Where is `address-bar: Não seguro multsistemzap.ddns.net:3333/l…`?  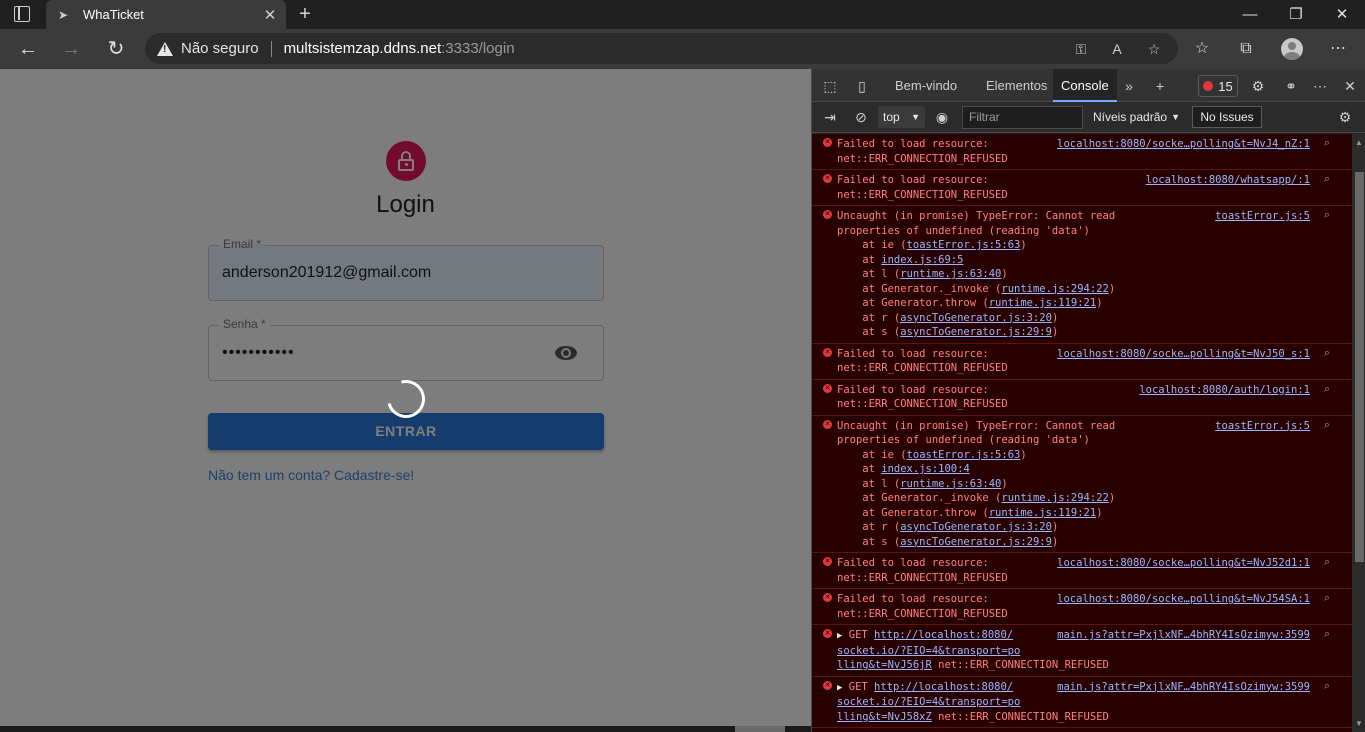 address-bar: Não seguro multsistemzap.ddns.net:3333/l… is located at coordinates (661, 48).